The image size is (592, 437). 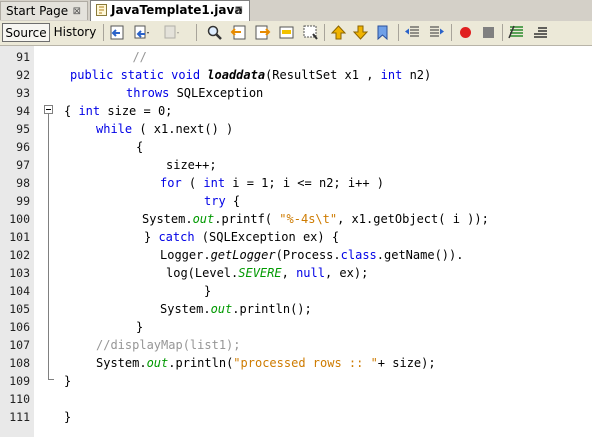 What do you see at coordinates (338, 32) in the screenshot?
I see `previous-bookmark-icon` at bounding box center [338, 32].